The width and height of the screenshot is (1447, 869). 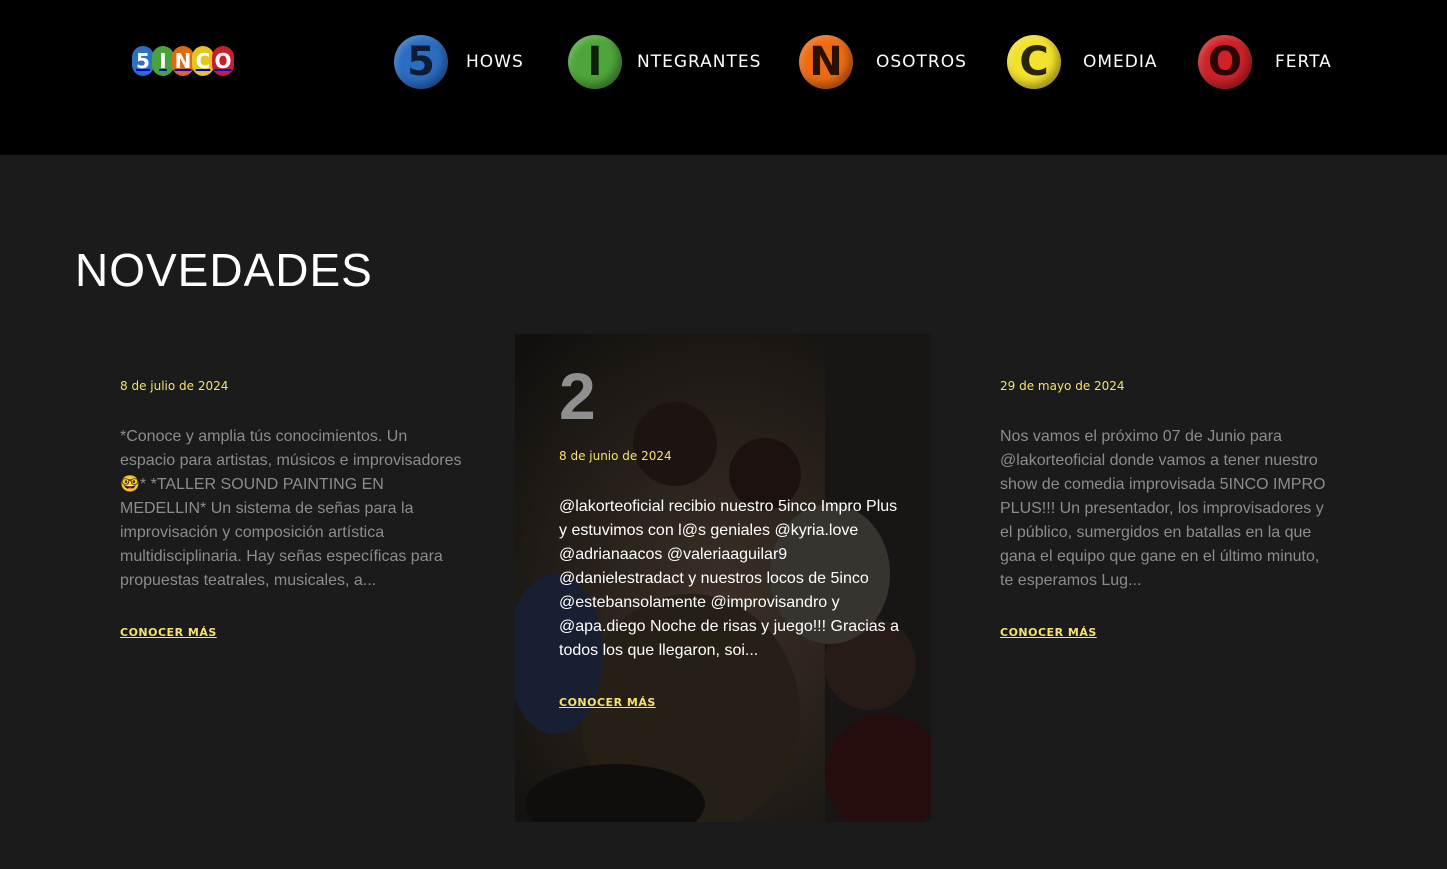 I want to click on nav-circle-icon: N, so click(x=826, y=62).